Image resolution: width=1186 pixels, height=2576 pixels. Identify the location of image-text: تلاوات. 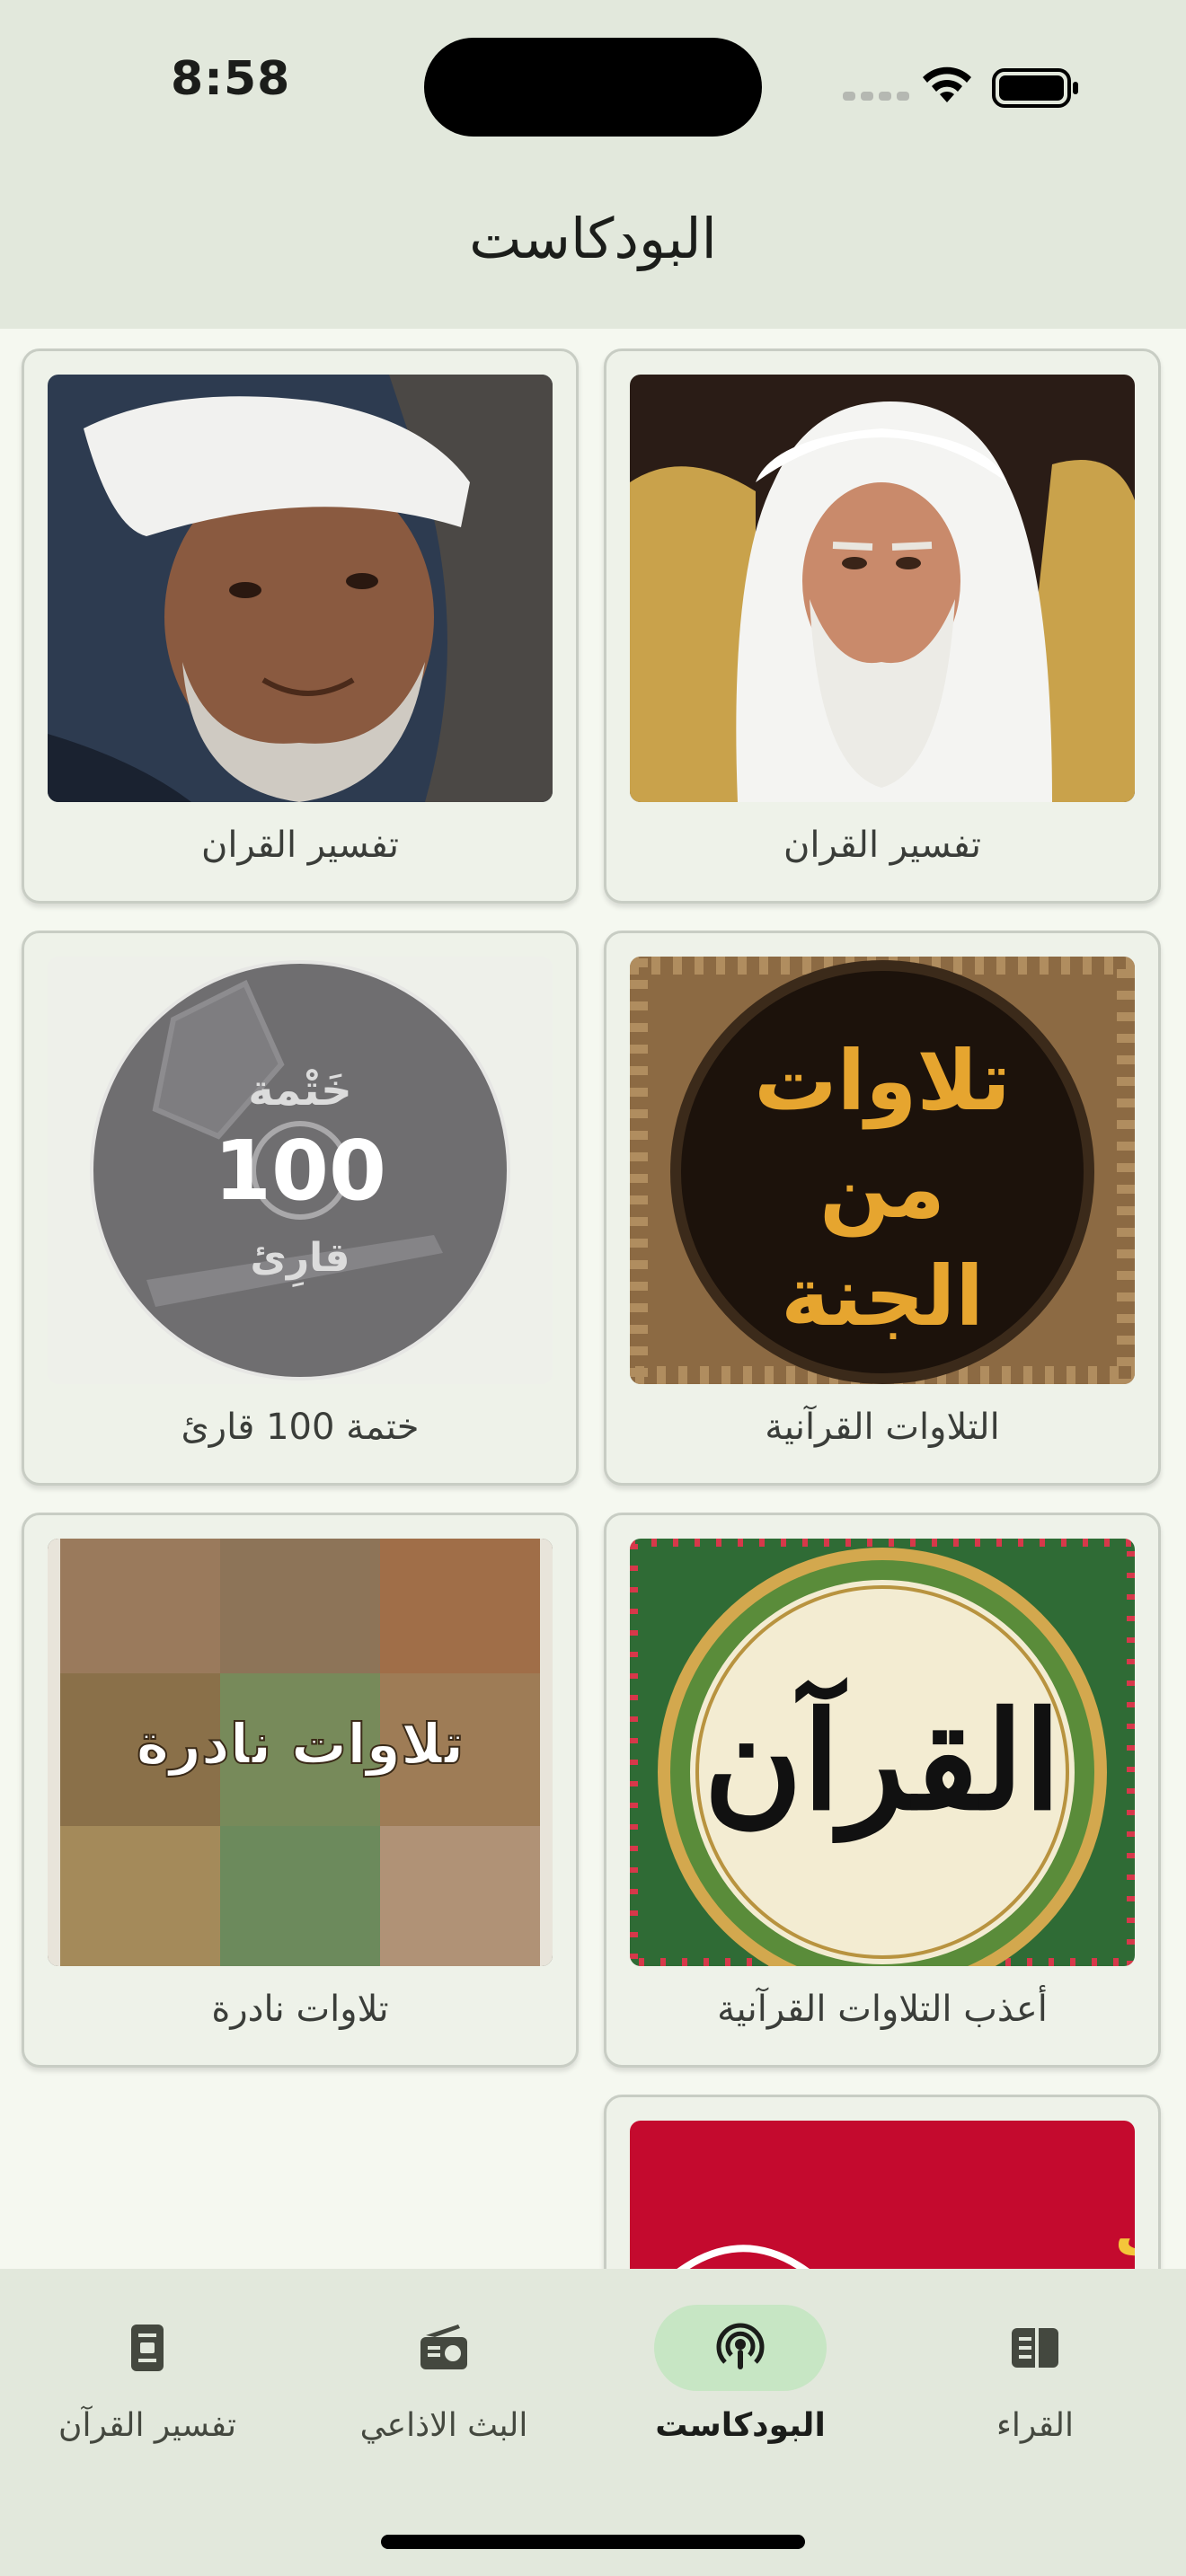
(882, 1081).